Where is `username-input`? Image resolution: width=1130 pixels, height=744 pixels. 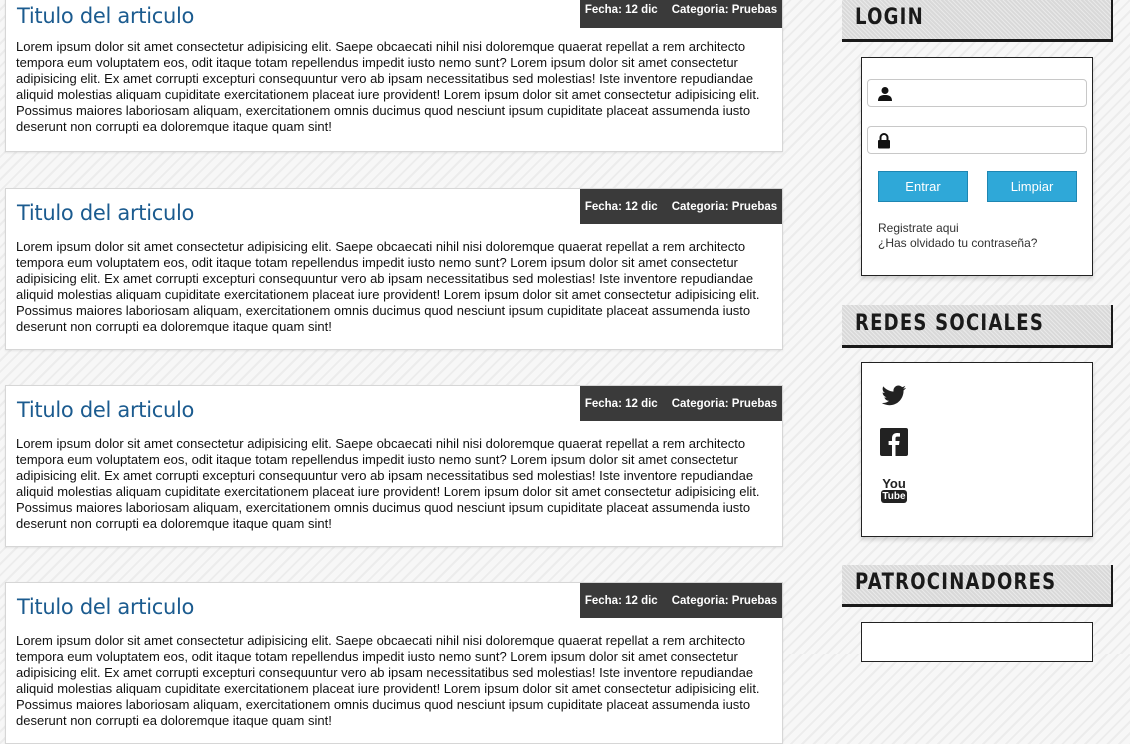 username-input is located at coordinates (990, 94).